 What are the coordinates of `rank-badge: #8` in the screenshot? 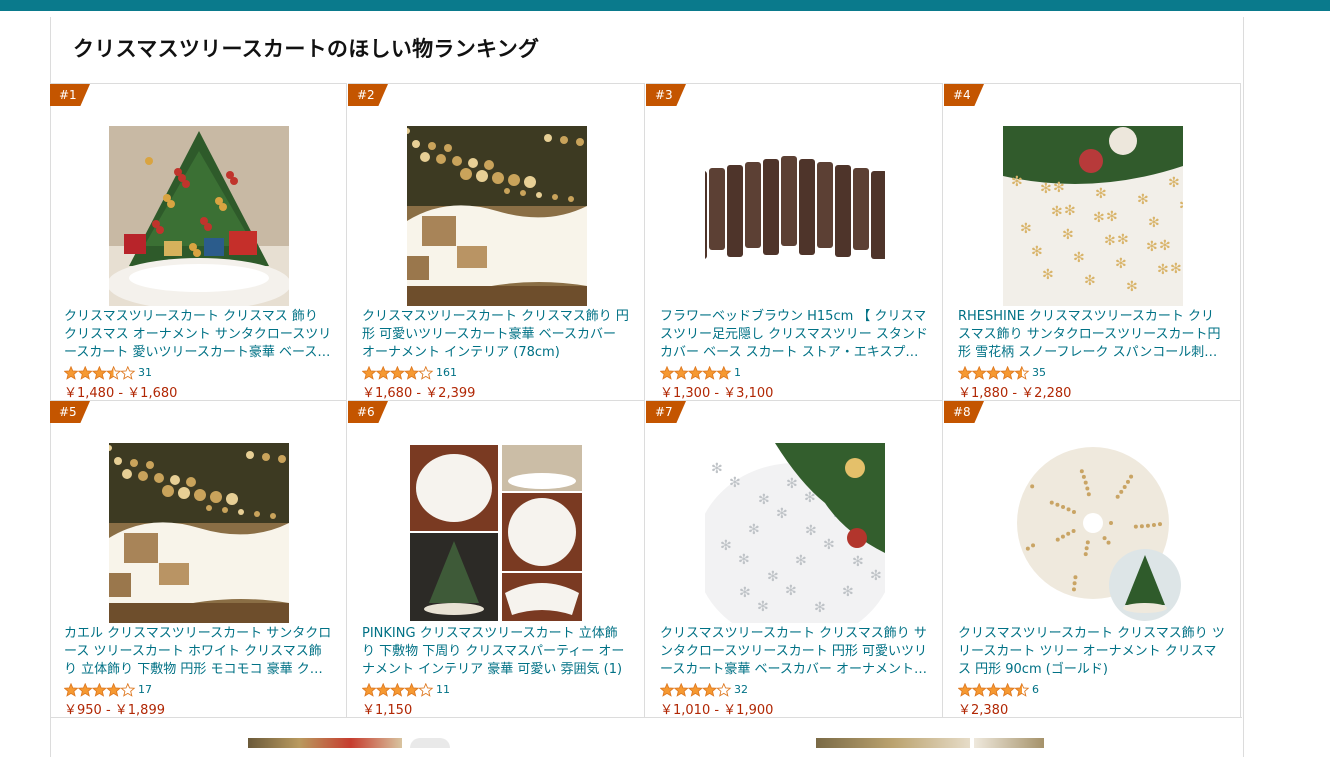 It's located at (964, 412).